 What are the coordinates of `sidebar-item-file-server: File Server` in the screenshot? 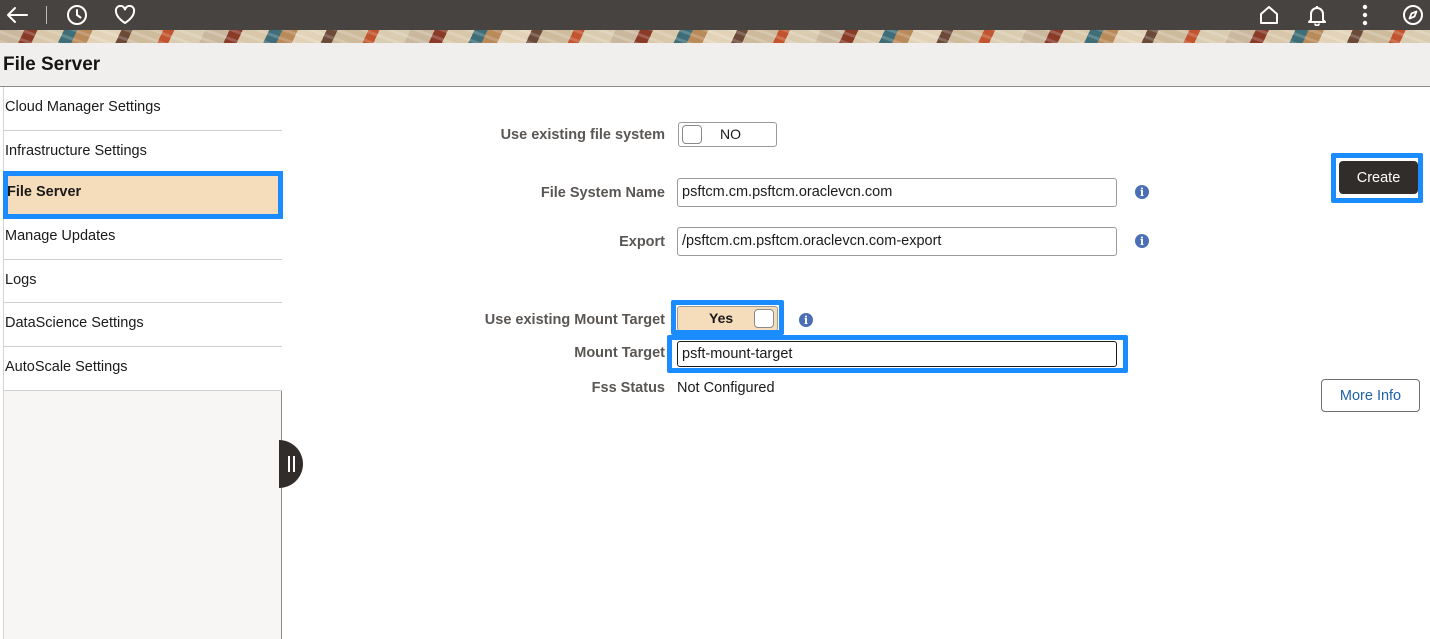 It's located at (143, 195).